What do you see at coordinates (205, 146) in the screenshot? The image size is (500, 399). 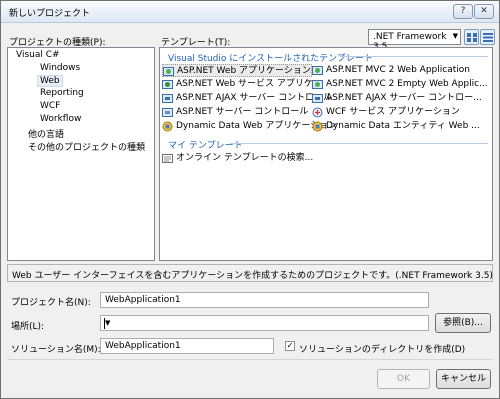 I see `my-templates-header: マイ テンプレート` at bounding box center [205, 146].